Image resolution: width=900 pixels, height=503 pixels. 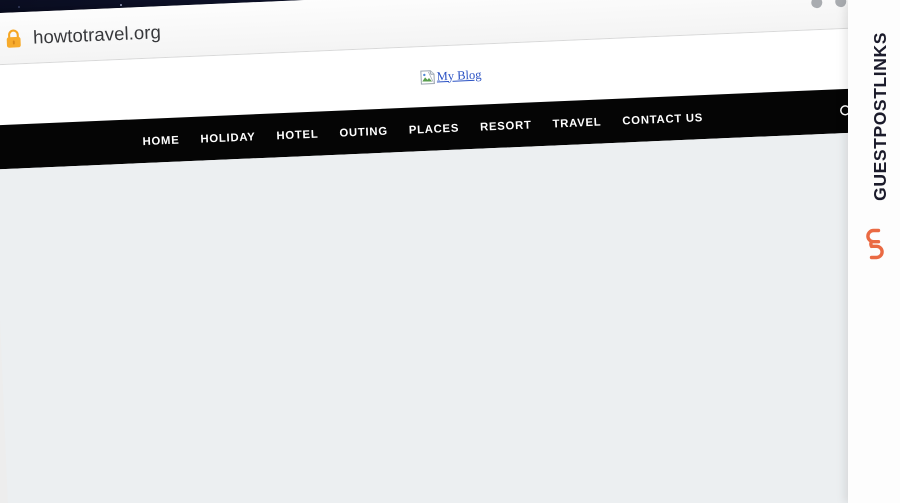 I want to click on nav-item-outing: OUTING, so click(x=363, y=132).